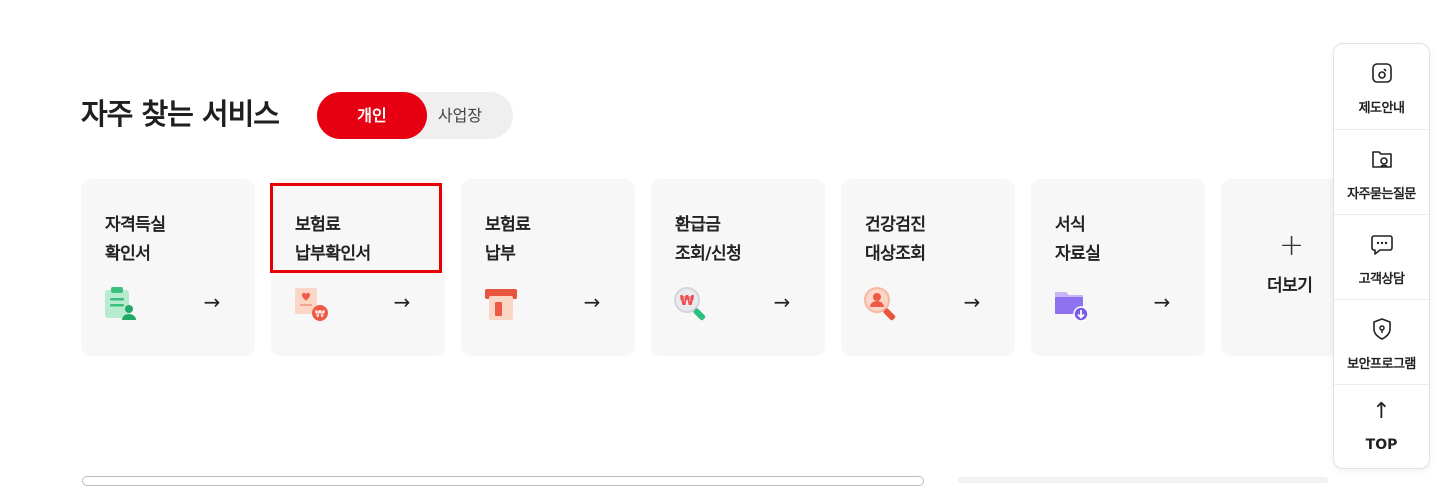 The image size is (1448, 486). Describe the element at coordinates (928, 267) in the screenshot. I see `service-card-health-checkup: 건강검진대상조회 →` at that location.